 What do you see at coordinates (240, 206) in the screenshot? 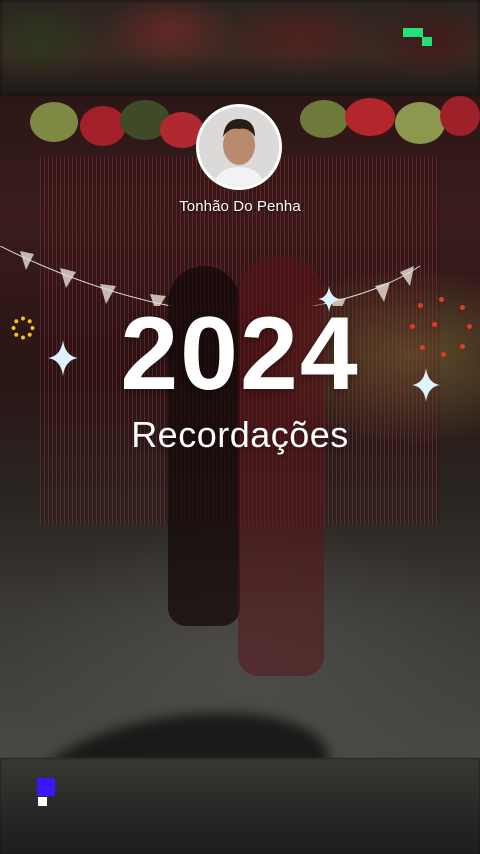
I see `story-username: Tonhão Do Penha` at bounding box center [240, 206].